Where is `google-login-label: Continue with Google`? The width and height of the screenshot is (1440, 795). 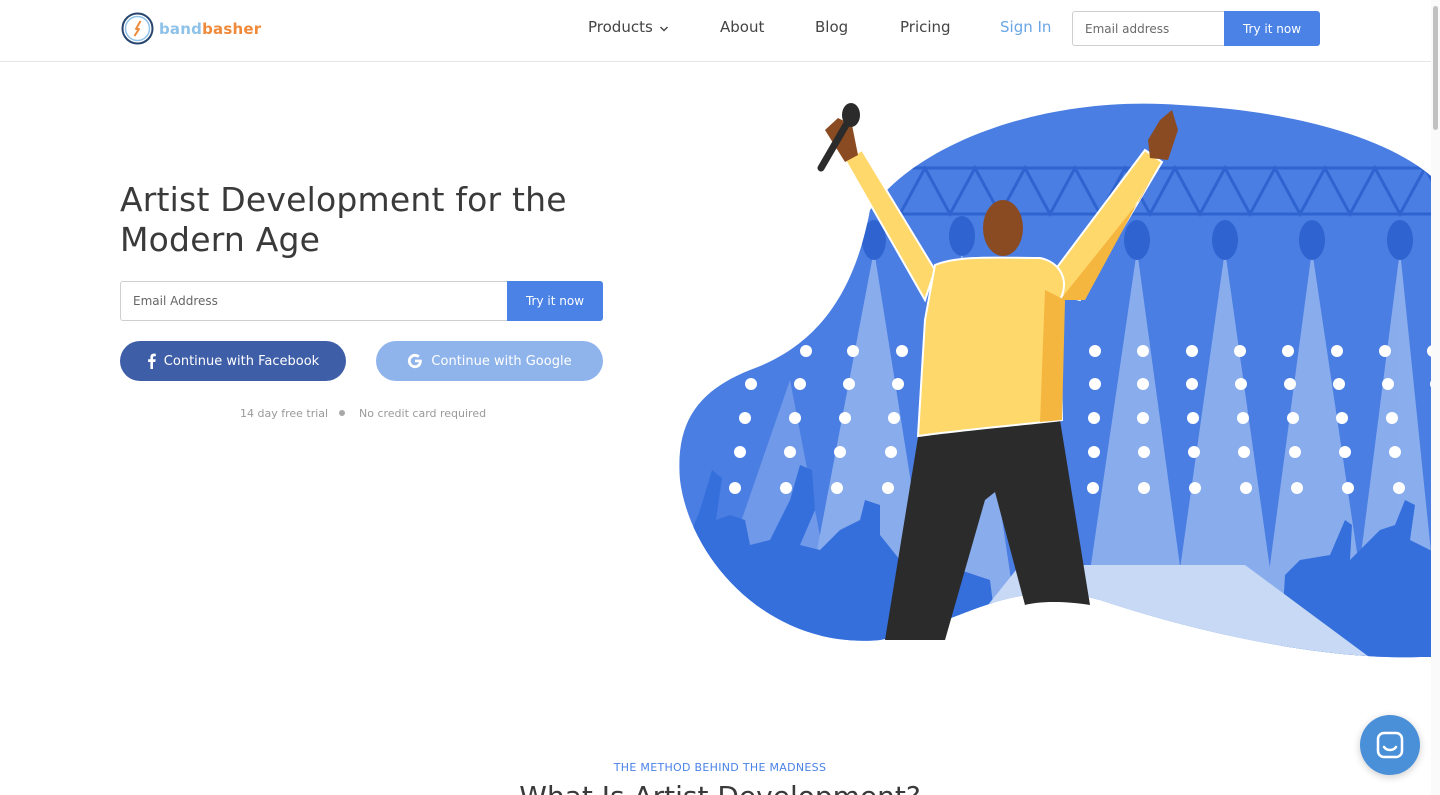 google-login-label: Continue with Google is located at coordinates (501, 361).